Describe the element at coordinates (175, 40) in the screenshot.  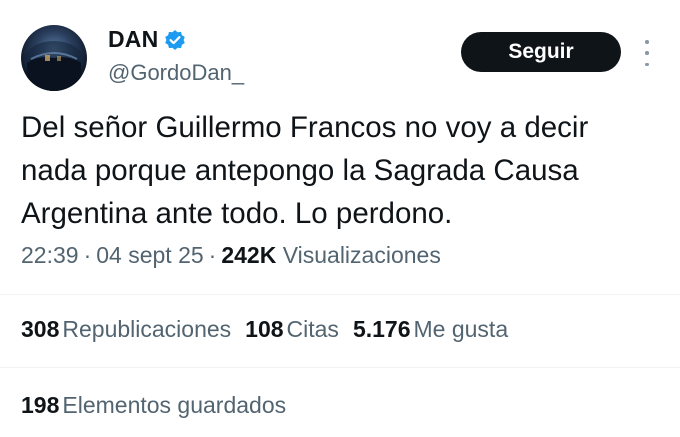
I see `verified-badge-icon` at that location.